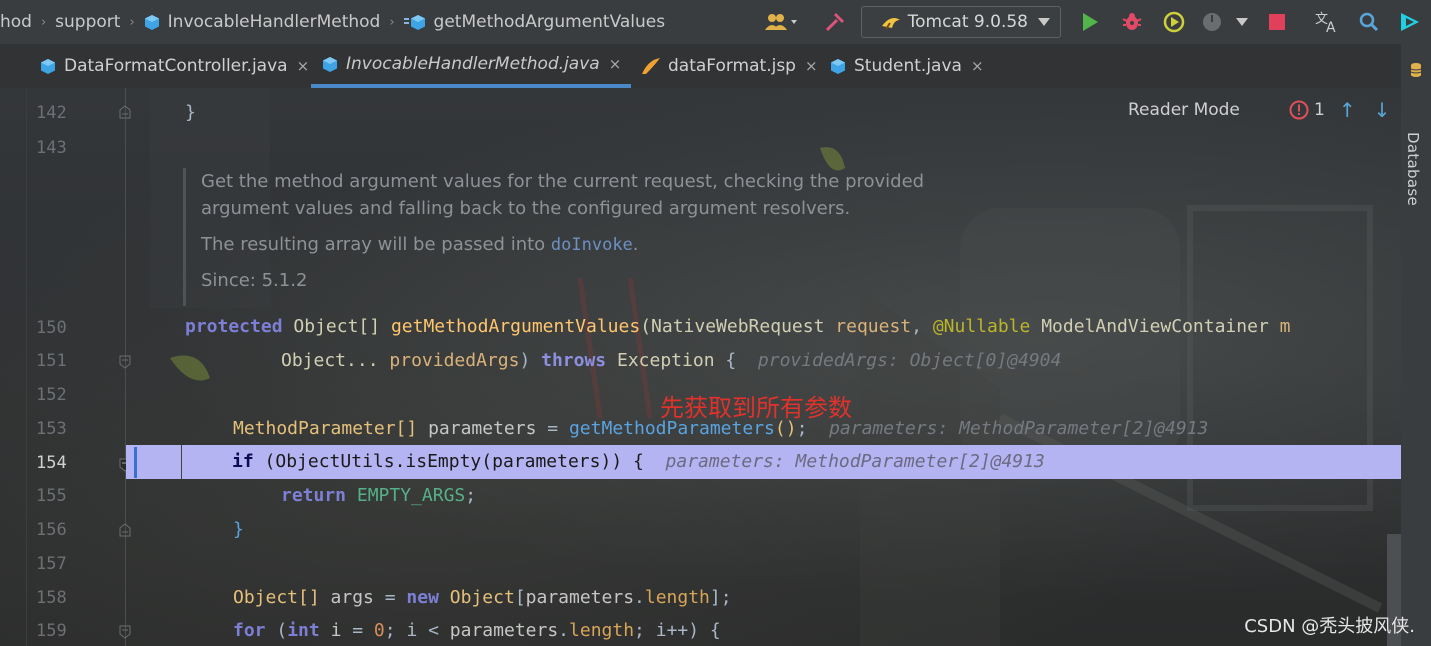 The height and width of the screenshot is (646, 1431). I want to click on build-hammer-icon, so click(835, 22).